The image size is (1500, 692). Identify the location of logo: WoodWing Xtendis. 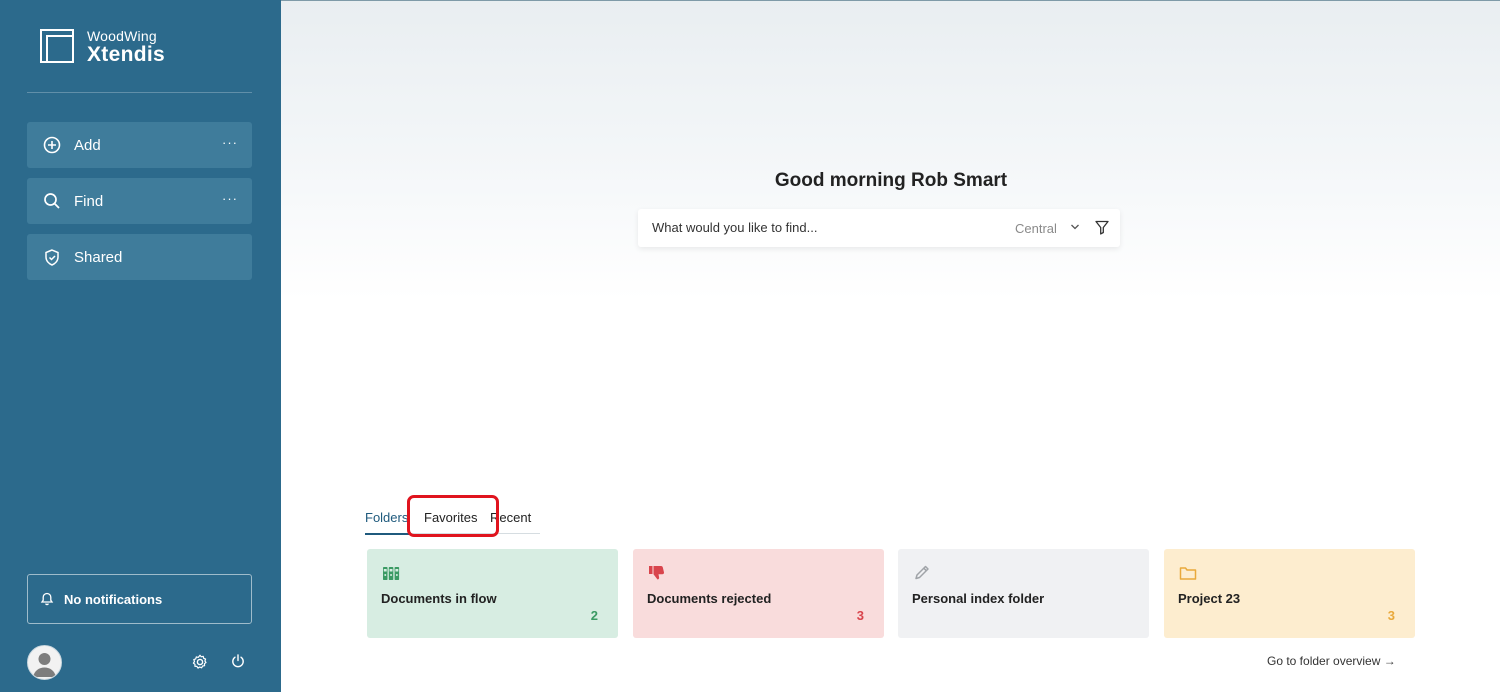
(110, 48).